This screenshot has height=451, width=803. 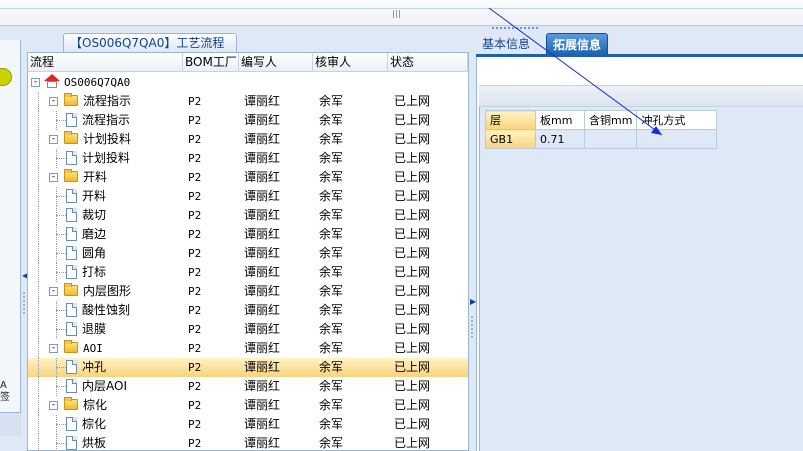 What do you see at coordinates (472, 245) in the screenshot?
I see `right-splitter: ▶` at bounding box center [472, 245].